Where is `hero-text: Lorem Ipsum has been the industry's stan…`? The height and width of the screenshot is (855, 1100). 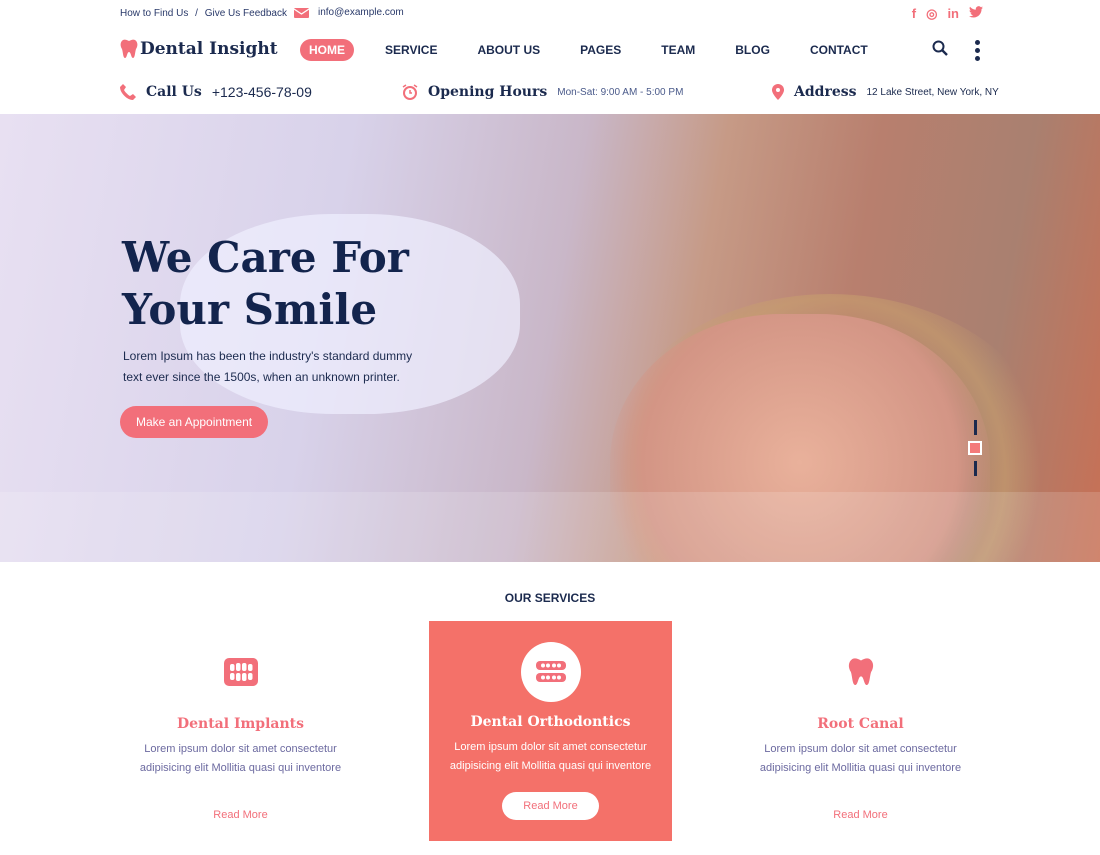 hero-text: Lorem Ipsum has been the industry's stan… is located at coordinates (268, 366).